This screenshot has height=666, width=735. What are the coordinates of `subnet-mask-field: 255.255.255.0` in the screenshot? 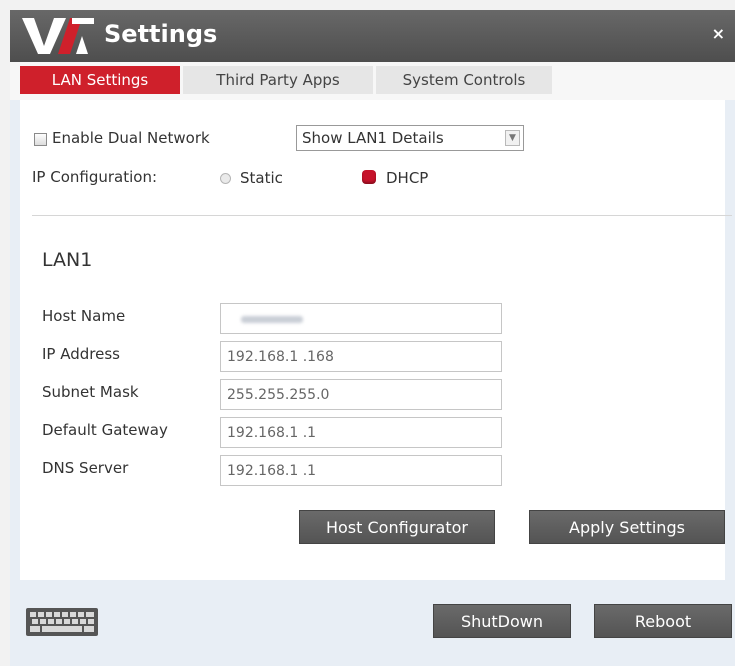 It's located at (361, 394).